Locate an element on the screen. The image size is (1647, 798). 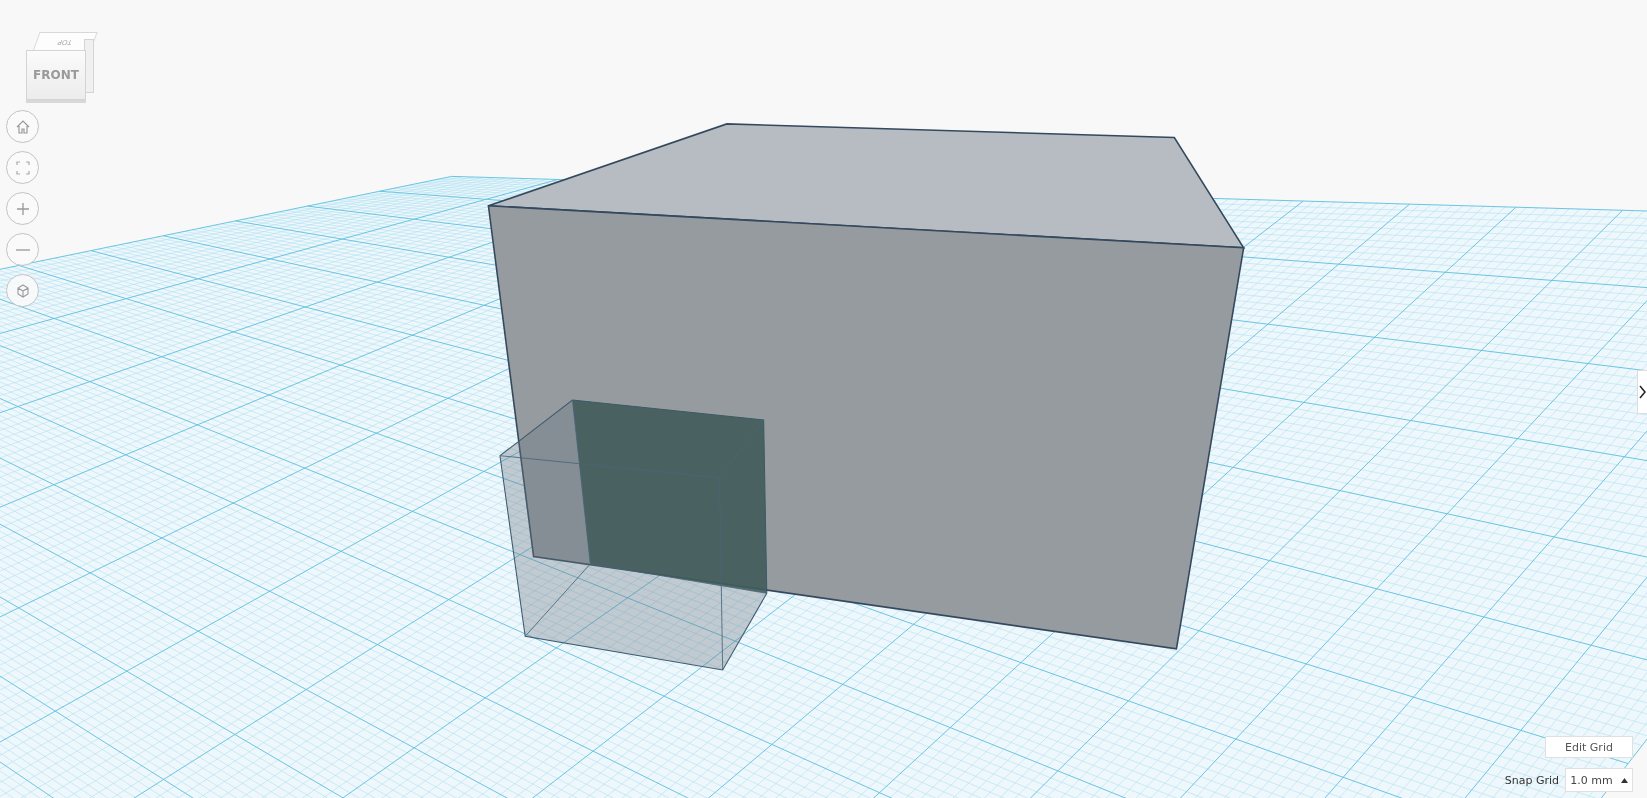
plus-icon is located at coordinates (22, 208).